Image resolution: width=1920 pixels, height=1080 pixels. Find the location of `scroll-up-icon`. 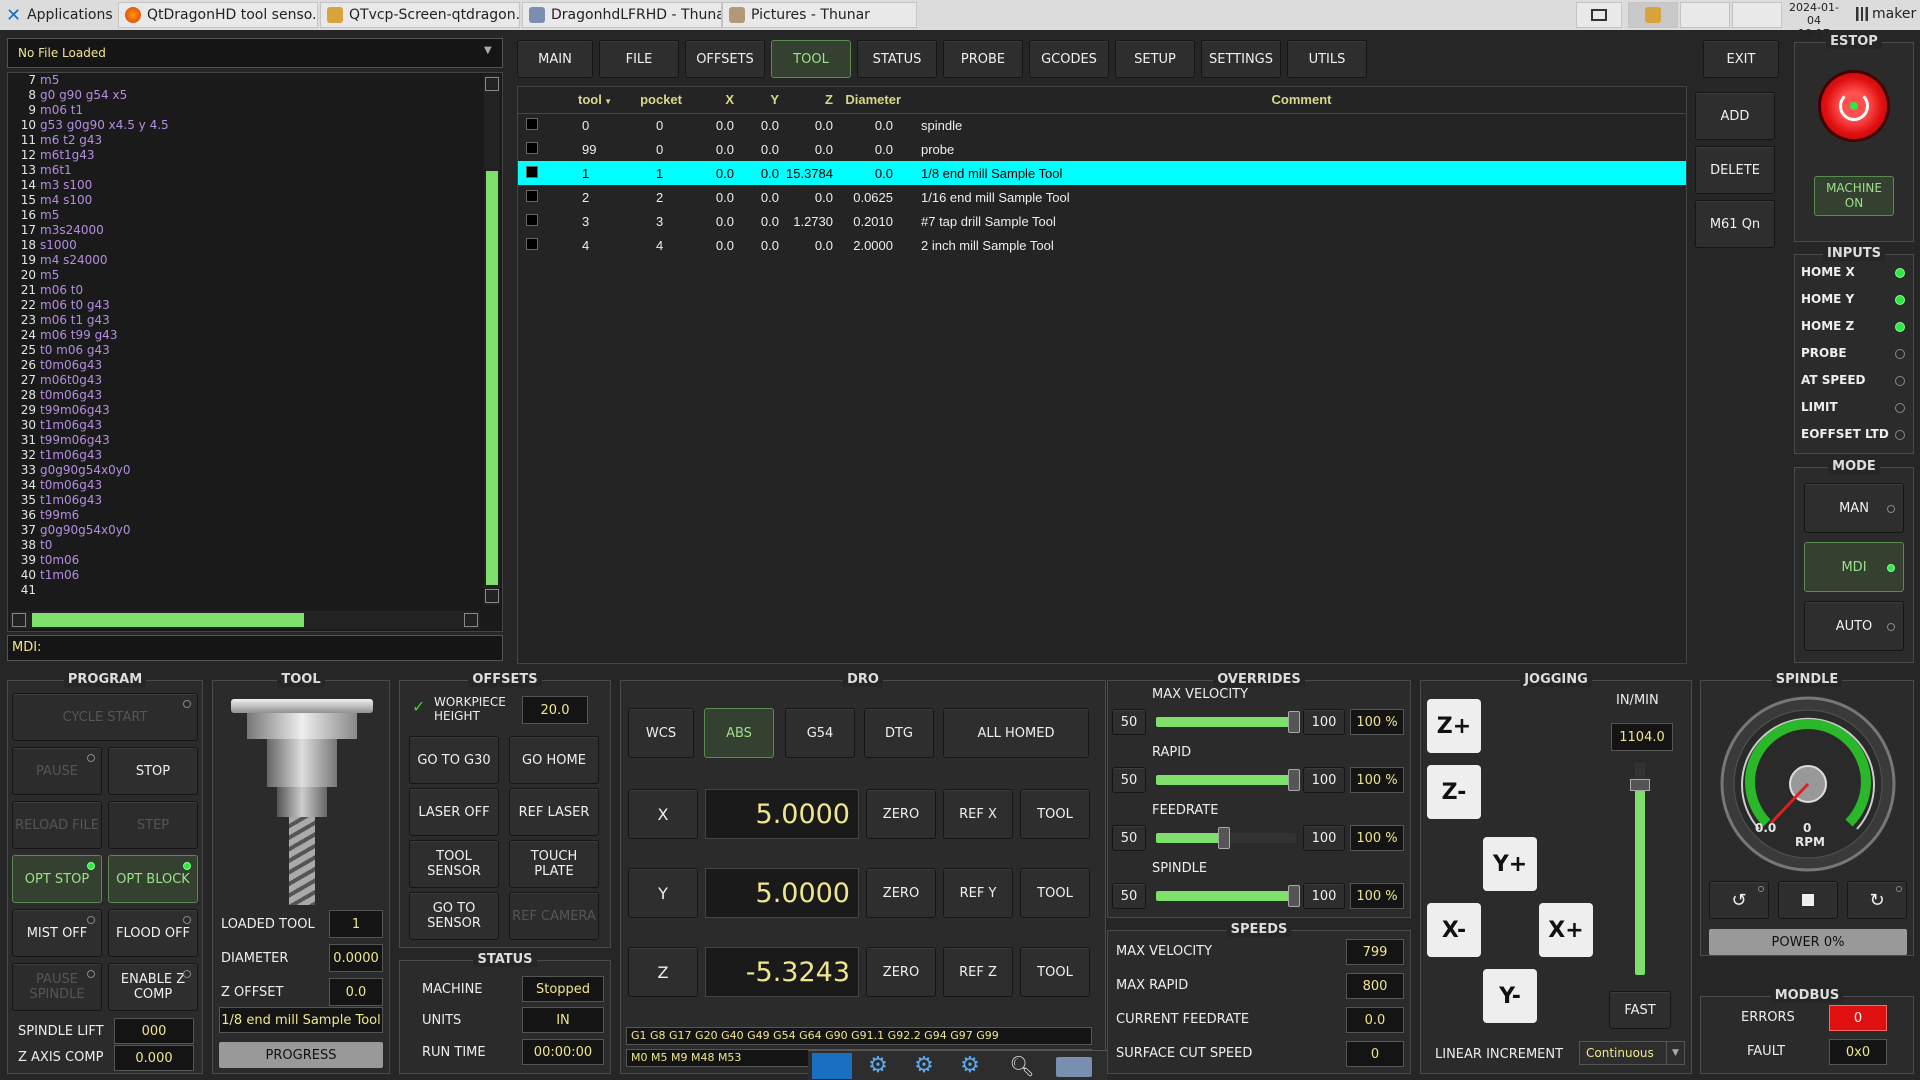

scroll-up-icon is located at coordinates (492, 84).